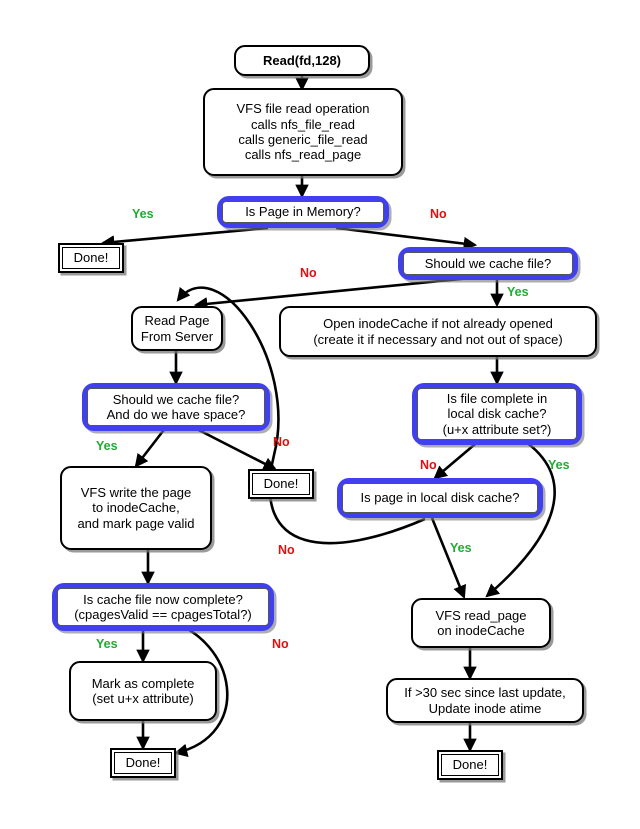  What do you see at coordinates (280, 644) in the screenshot?
I see `edge-label-cache-now-no: No` at bounding box center [280, 644].